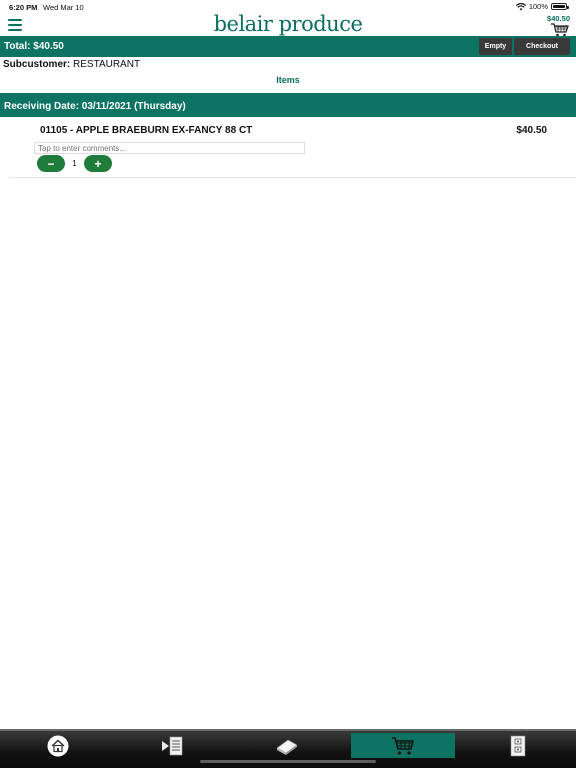  What do you see at coordinates (95, 106) in the screenshot?
I see `receiving-date: Receiving Date: 03/11/2021 (Thursday)` at bounding box center [95, 106].